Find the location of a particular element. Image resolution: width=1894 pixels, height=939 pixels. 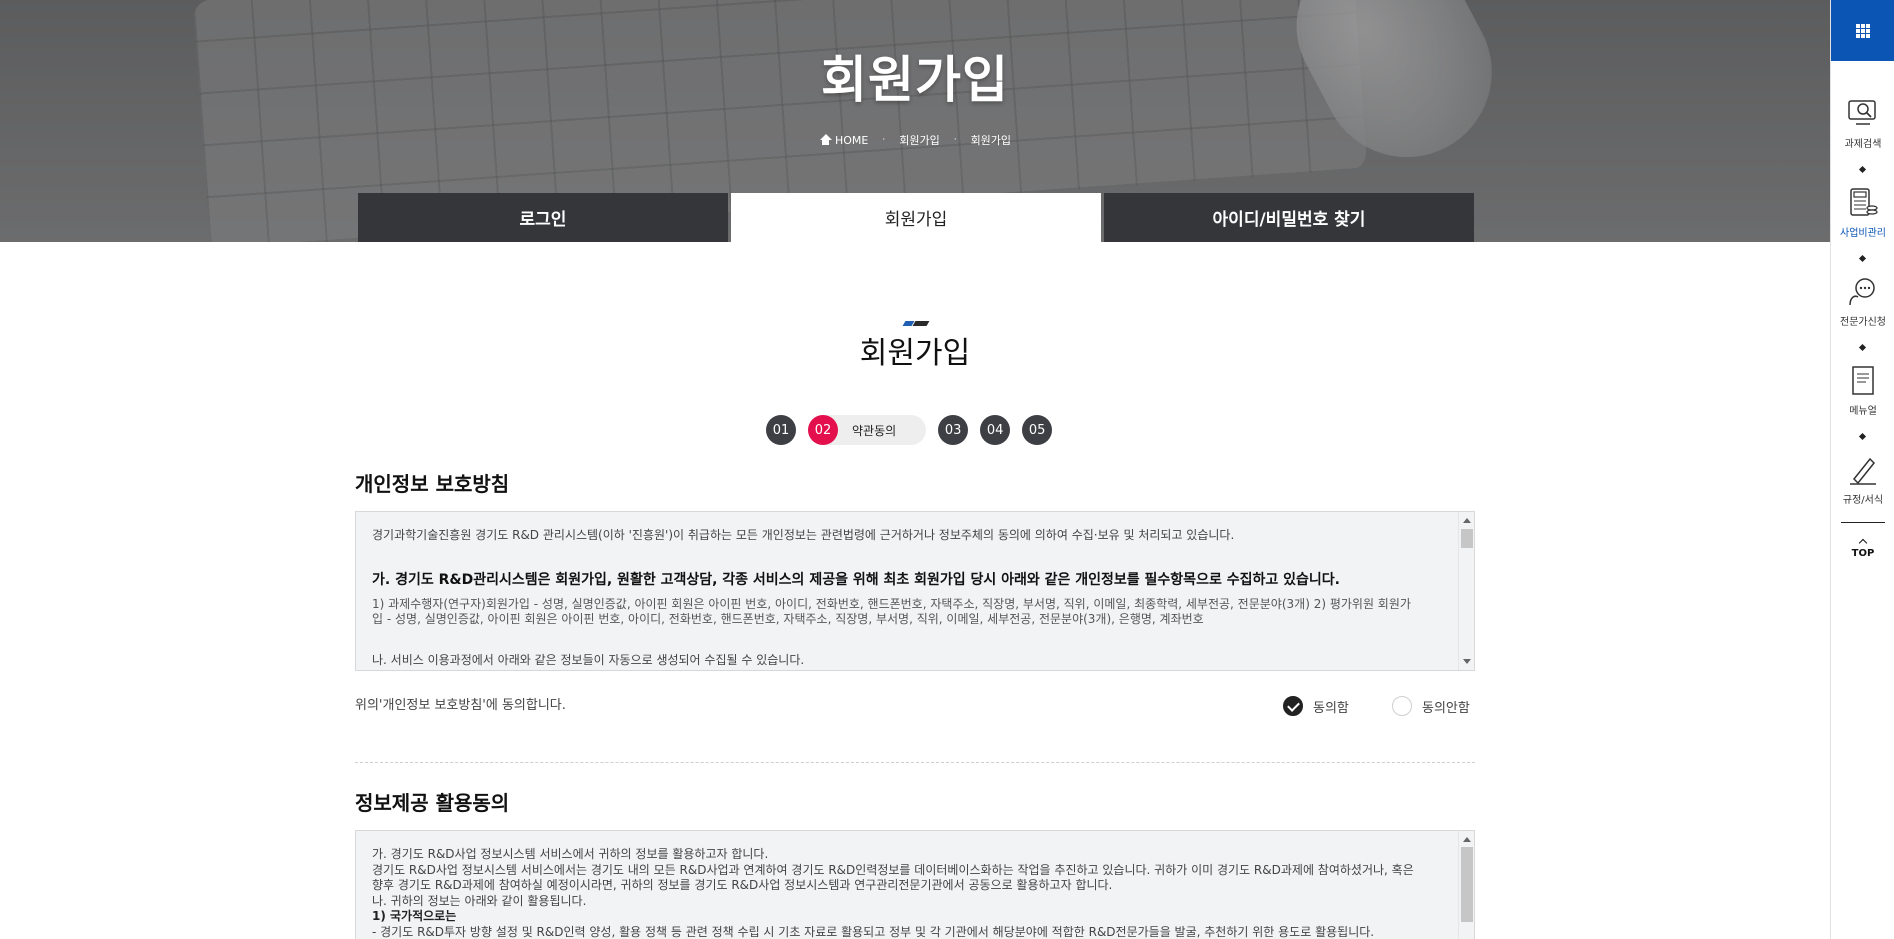

step-01: 01 is located at coordinates (781, 430).